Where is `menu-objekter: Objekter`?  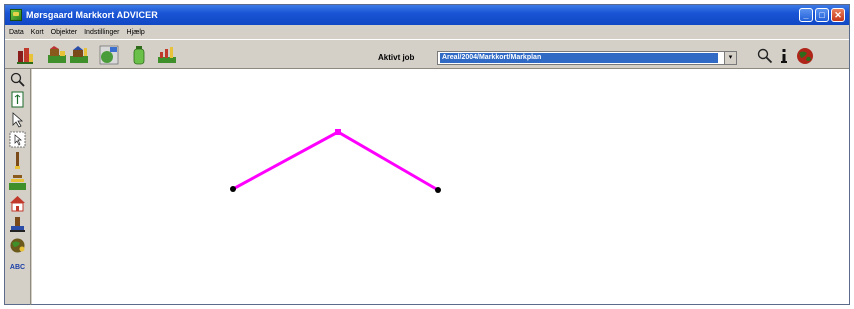 menu-objekter: Objekter is located at coordinates (64, 32).